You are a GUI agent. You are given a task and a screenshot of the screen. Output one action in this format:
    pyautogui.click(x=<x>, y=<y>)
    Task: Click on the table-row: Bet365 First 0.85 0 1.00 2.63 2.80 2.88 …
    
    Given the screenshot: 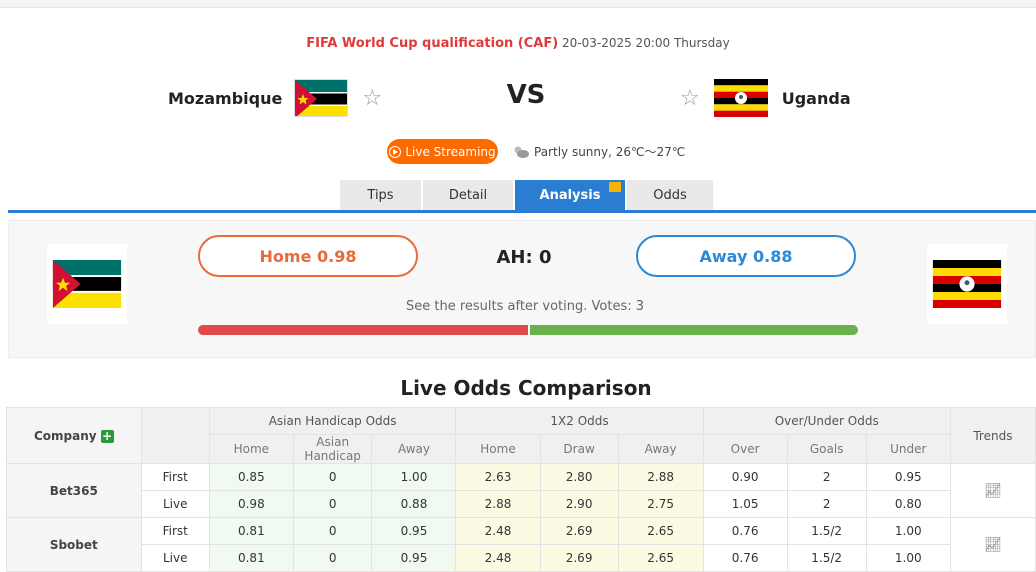 What is the action you would take?
    pyautogui.click(x=521, y=490)
    